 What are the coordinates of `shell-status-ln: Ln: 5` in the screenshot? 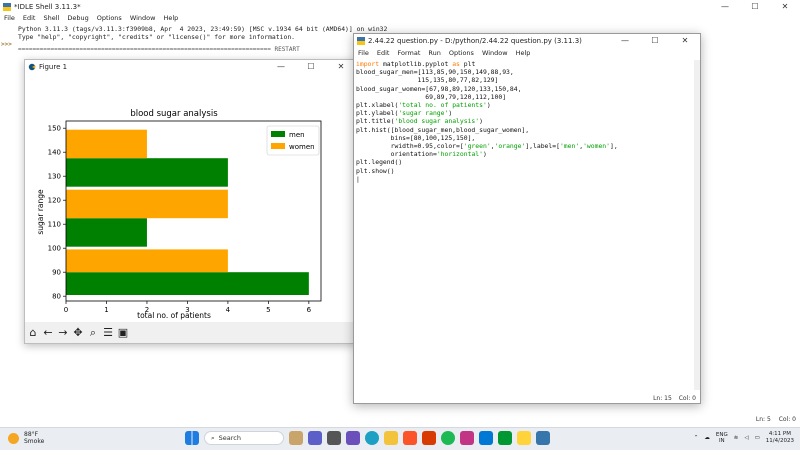 It's located at (763, 419).